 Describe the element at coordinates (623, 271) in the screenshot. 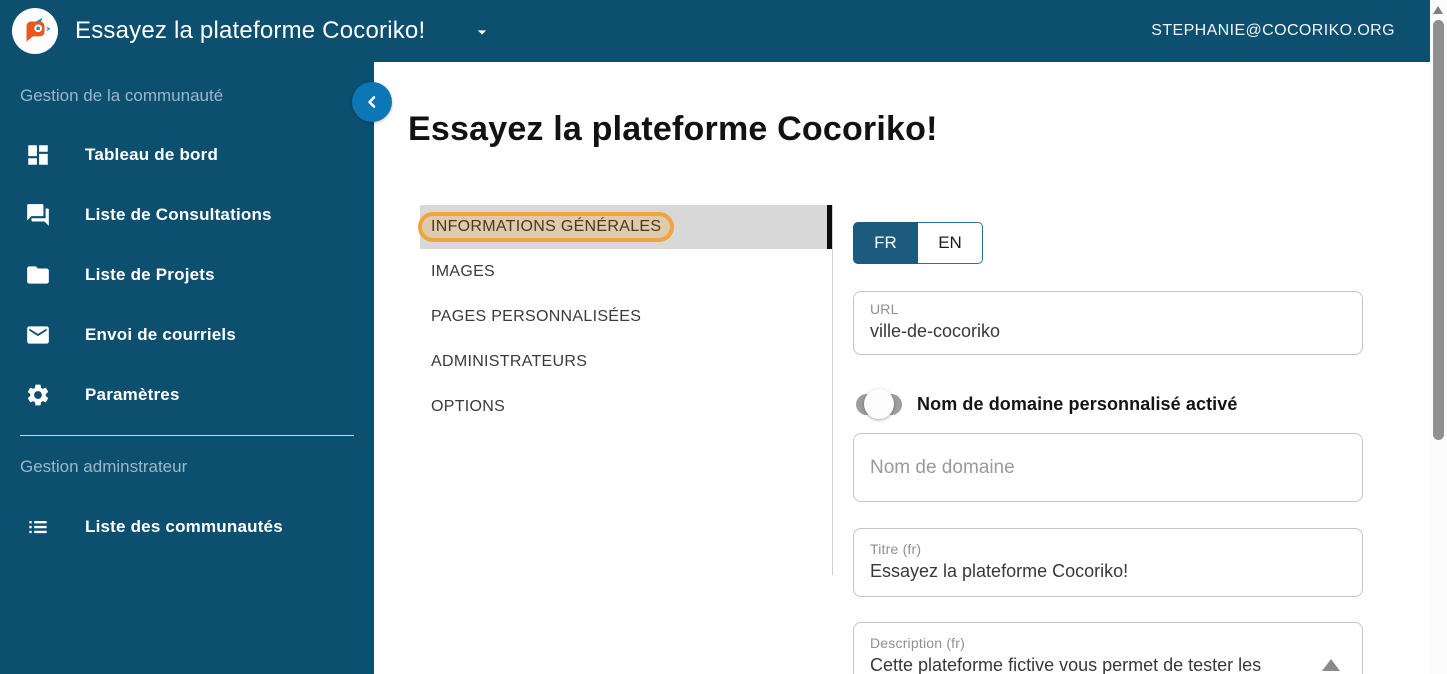

I see `tab-images: IMAGES` at that location.